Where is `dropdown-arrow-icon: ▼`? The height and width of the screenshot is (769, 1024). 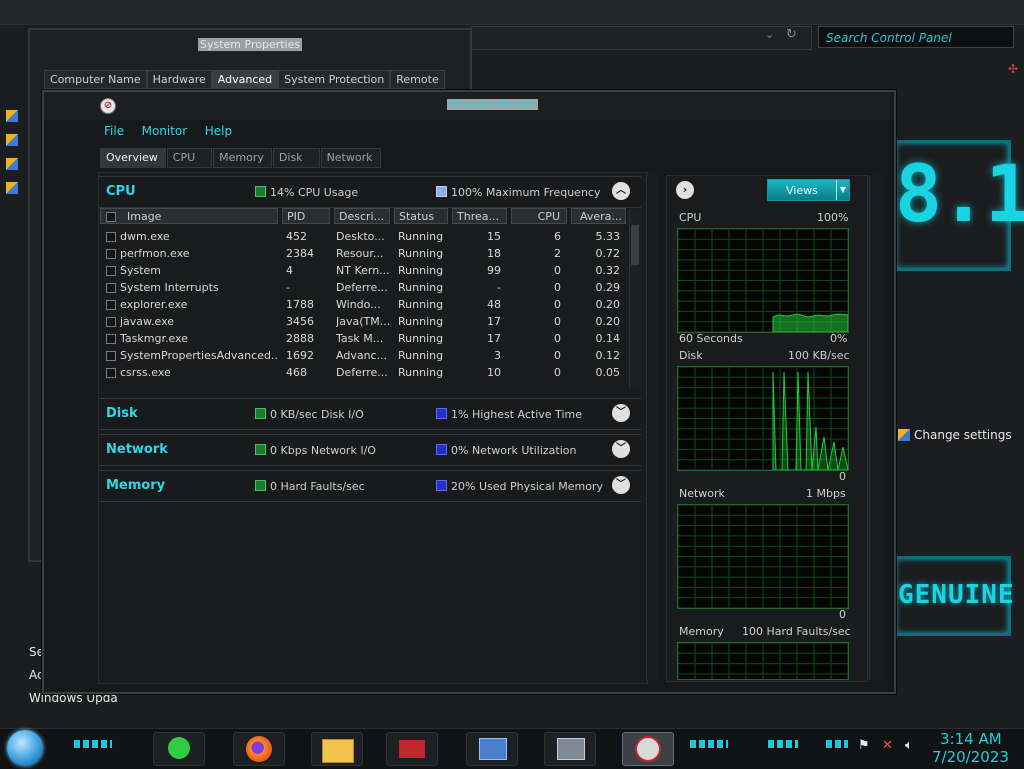 dropdown-arrow-icon: ▼ is located at coordinates (842, 190).